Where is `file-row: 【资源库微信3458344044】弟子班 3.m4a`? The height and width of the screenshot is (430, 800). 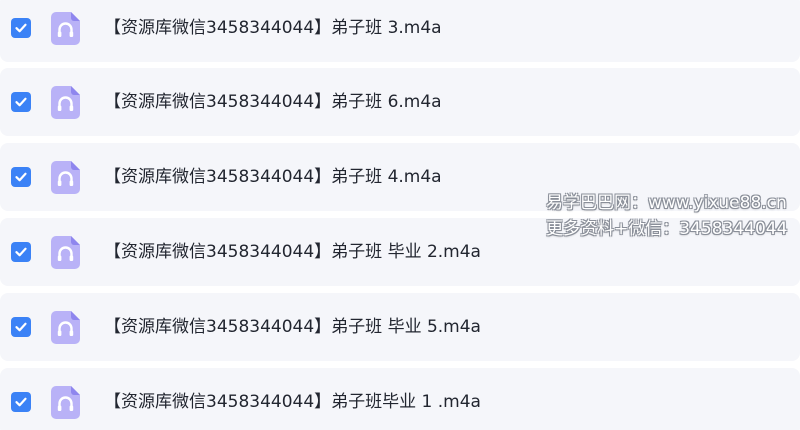
file-row: 【资源库微信3458344044】弟子班 3.m4a is located at coordinates (400, 31).